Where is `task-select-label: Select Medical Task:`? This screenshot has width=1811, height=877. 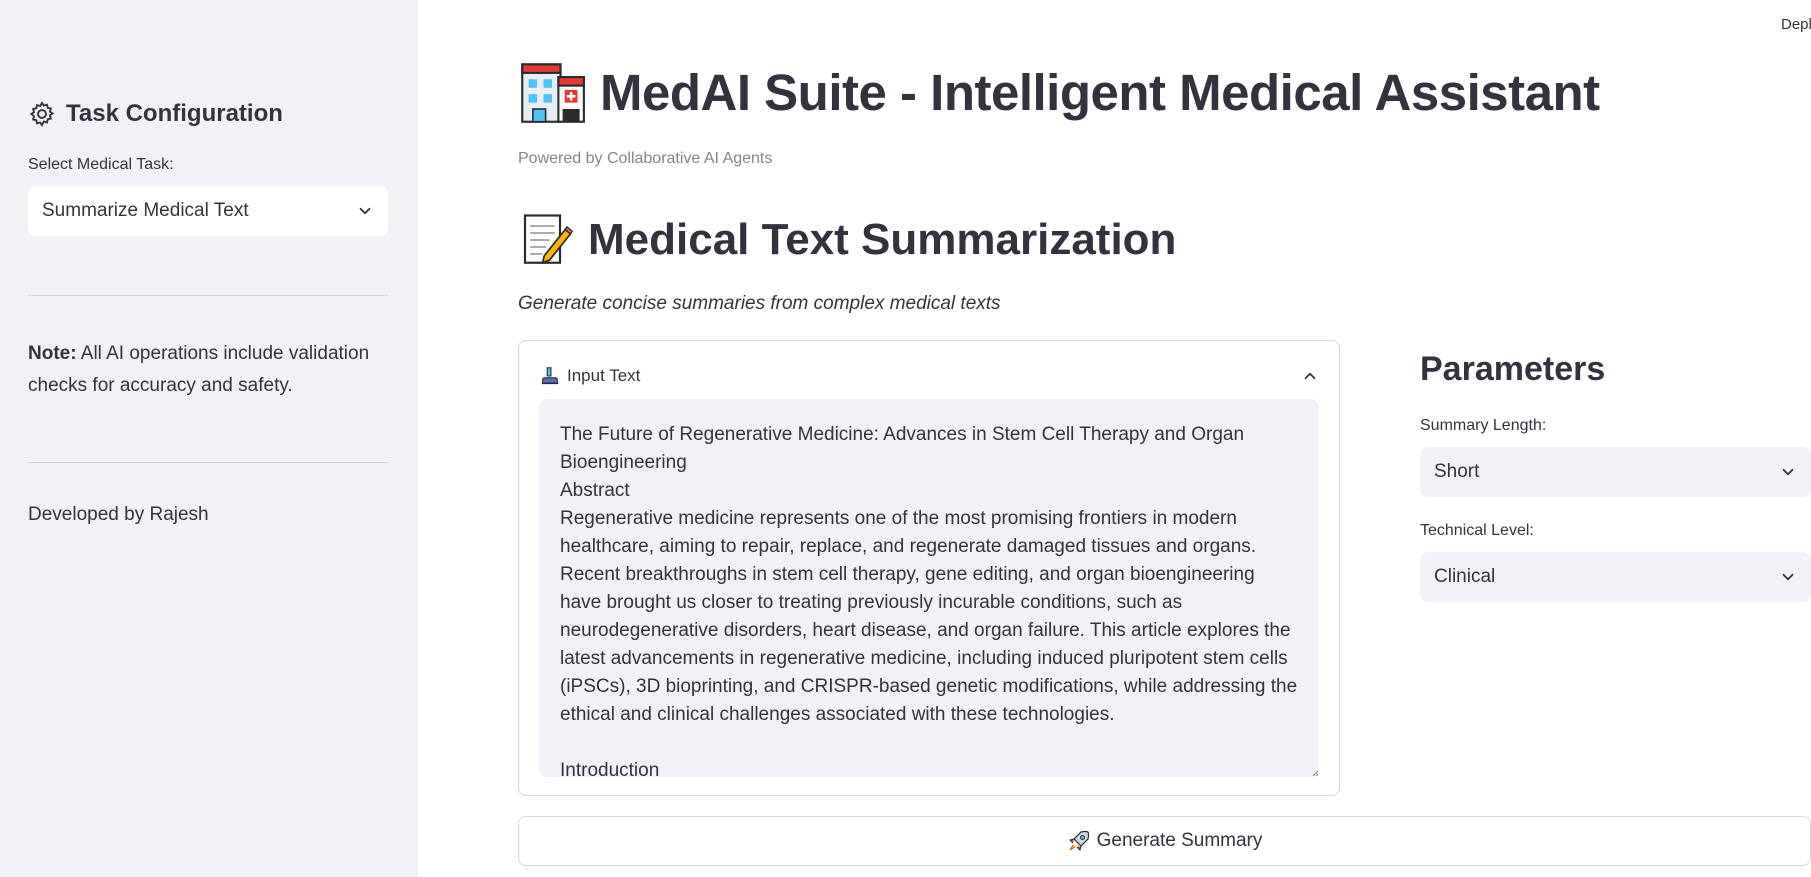
task-select-label: Select Medical Task: is located at coordinates (101, 164).